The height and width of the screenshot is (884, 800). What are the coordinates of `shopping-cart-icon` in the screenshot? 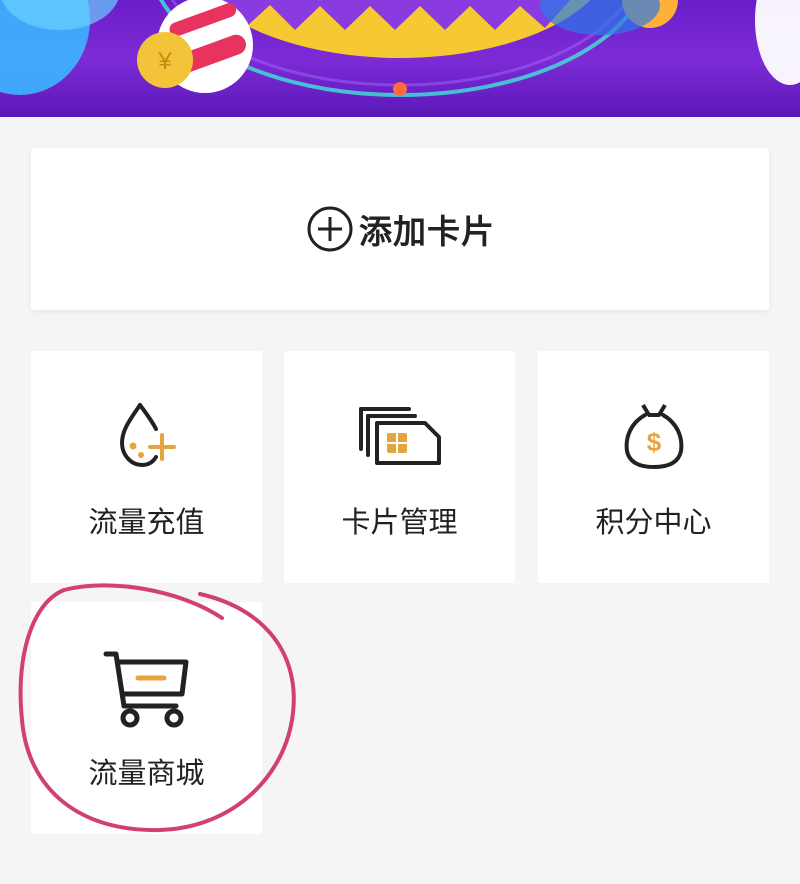 It's located at (145, 689).